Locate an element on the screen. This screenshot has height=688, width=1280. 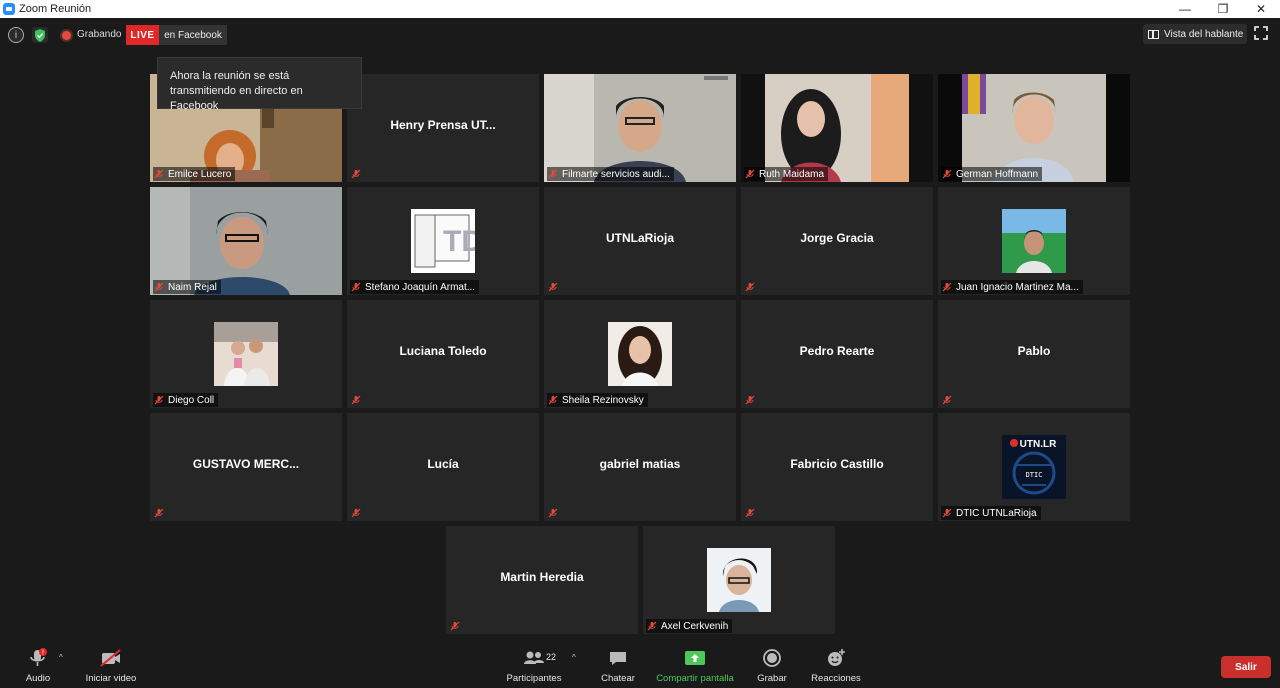
fullscreen-icon is located at coordinates (1263, 35).